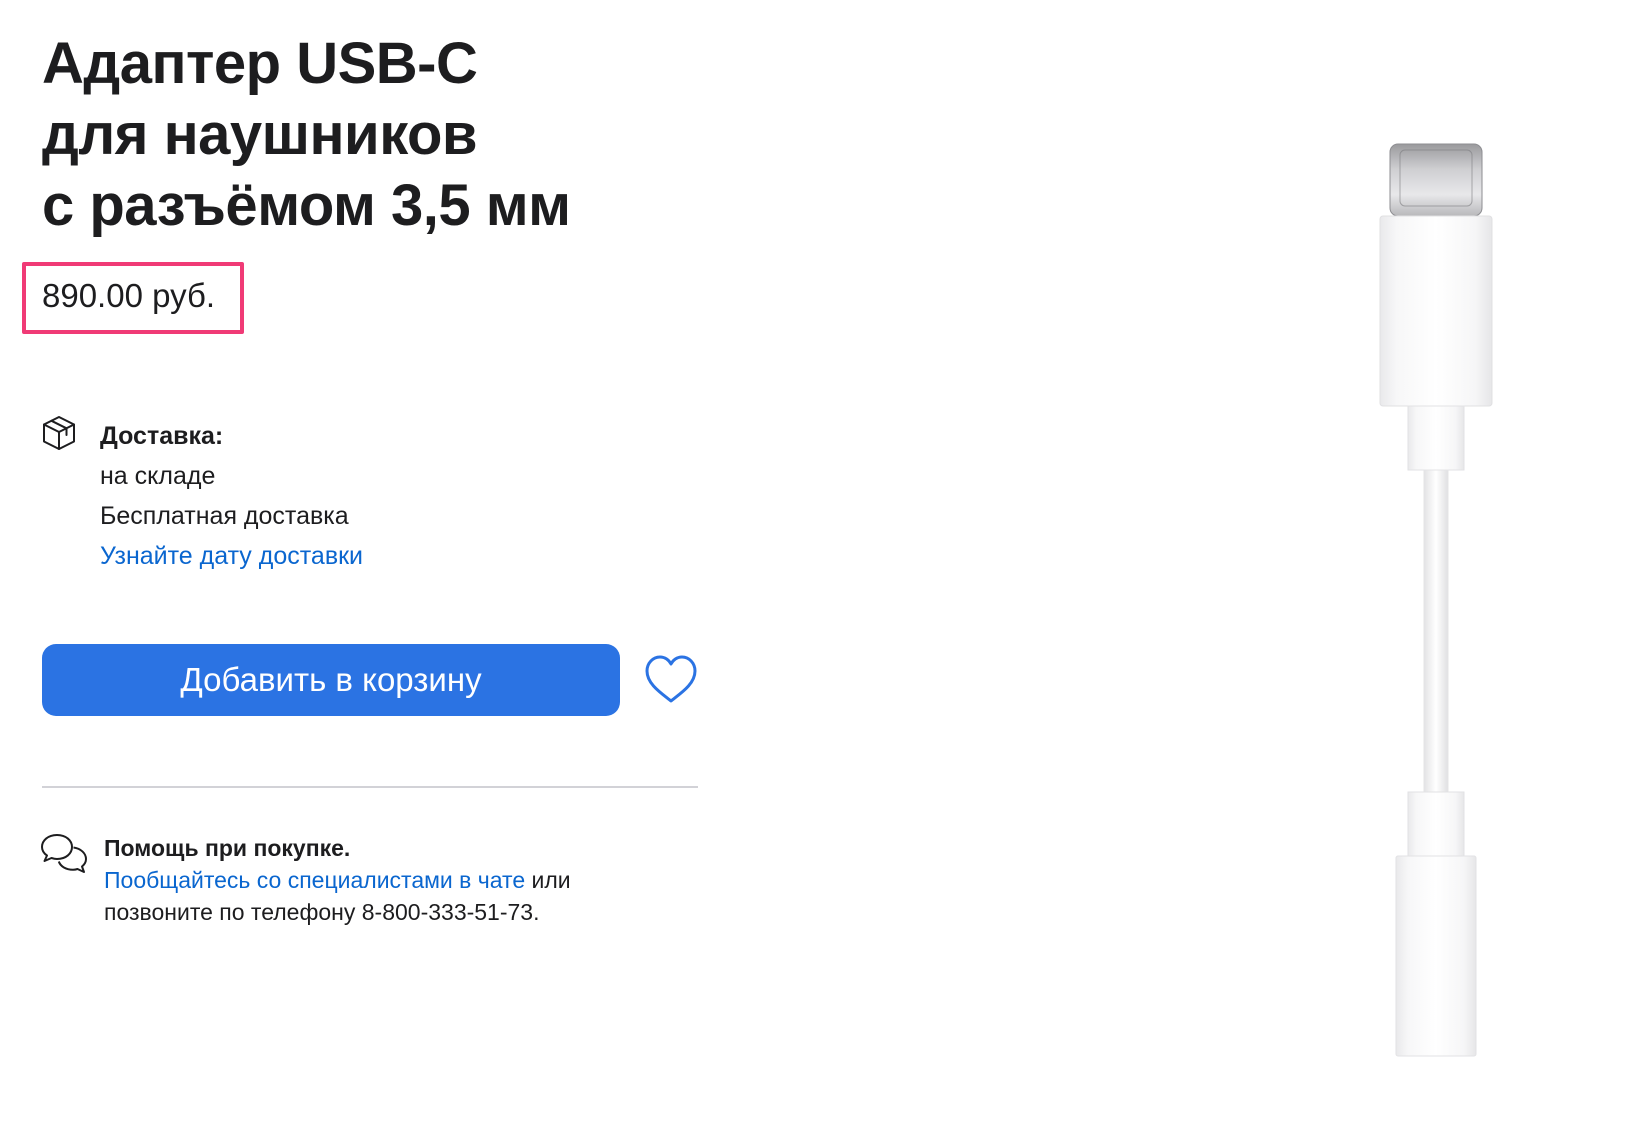  What do you see at coordinates (227, 848) in the screenshot?
I see `help-title: Помощь при покупке.` at bounding box center [227, 848].